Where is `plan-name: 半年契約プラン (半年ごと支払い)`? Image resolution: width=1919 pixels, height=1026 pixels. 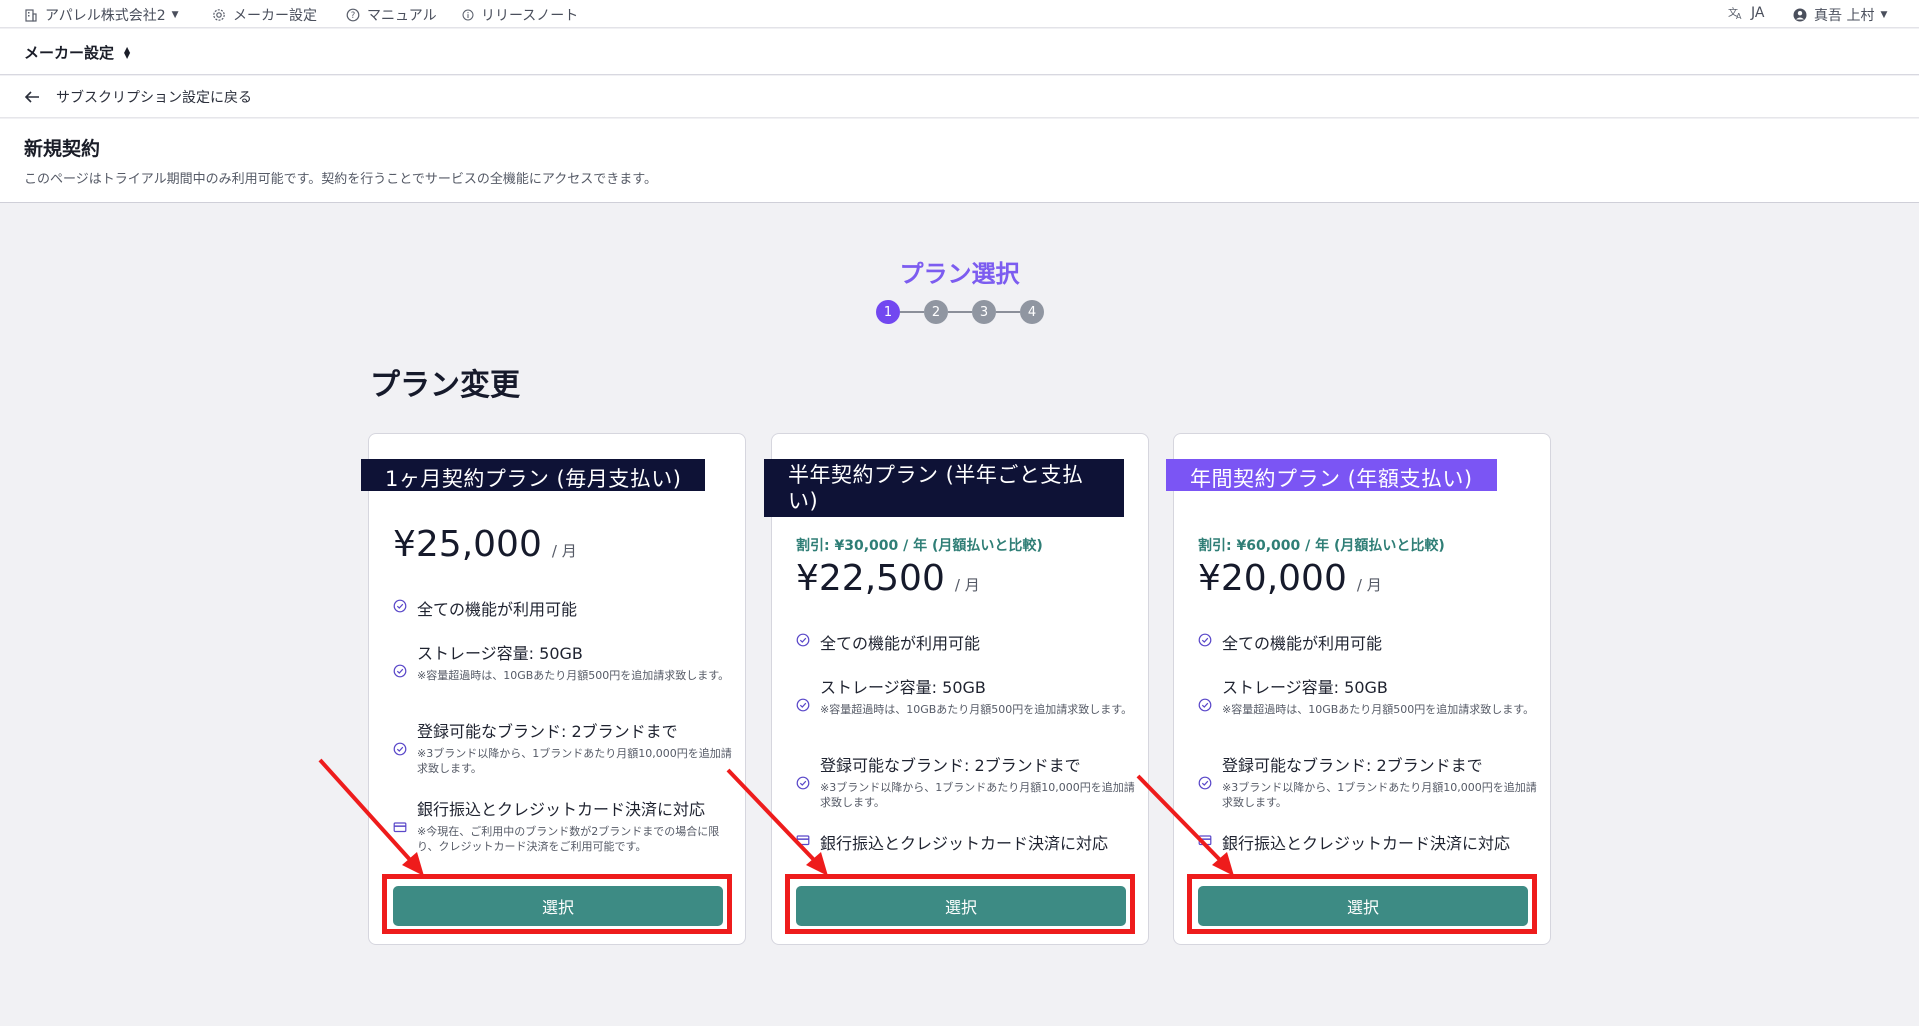
plan-name: 半年契約プラン (半年ごと支払い) is located at coordinates (944, 488).